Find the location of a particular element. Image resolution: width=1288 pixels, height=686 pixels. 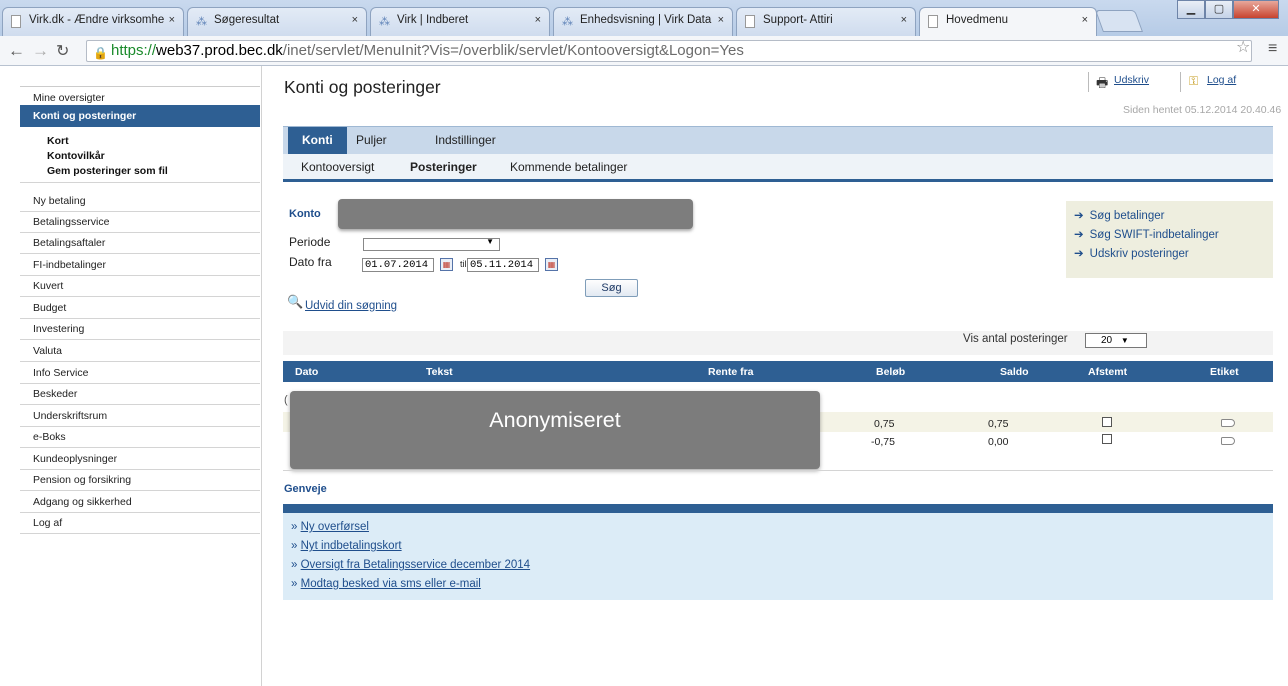

sidebar-item-betalingsaftaler: Betalingsaftaler is located at coordinates (140, 243).